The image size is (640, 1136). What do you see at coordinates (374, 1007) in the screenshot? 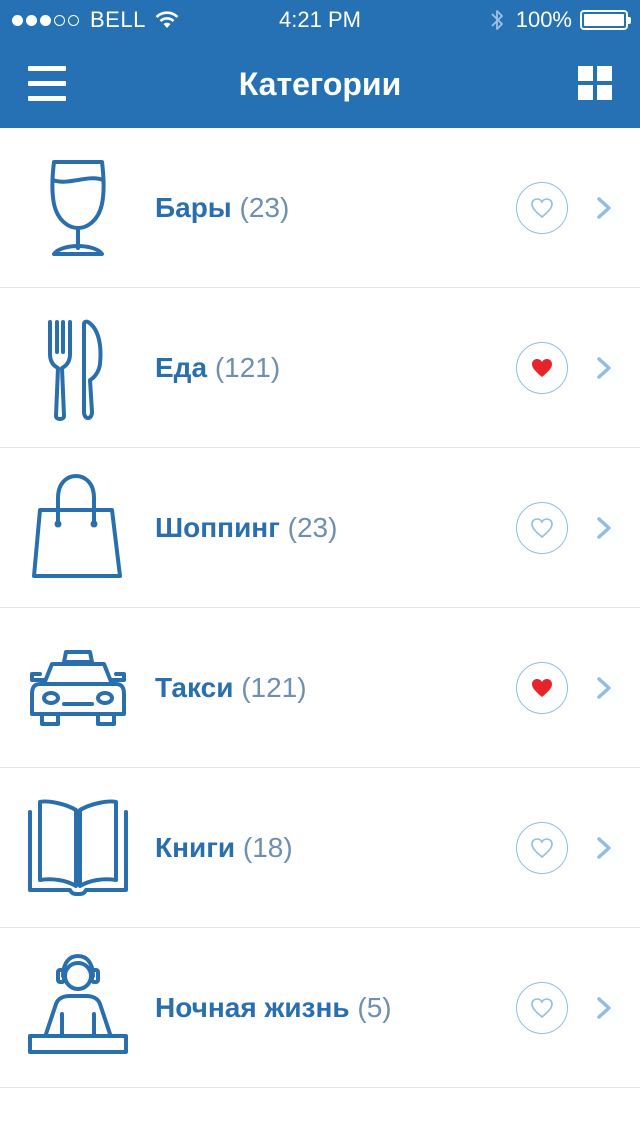
I see `category-count: (5)` at bounding box center [374, 1007].